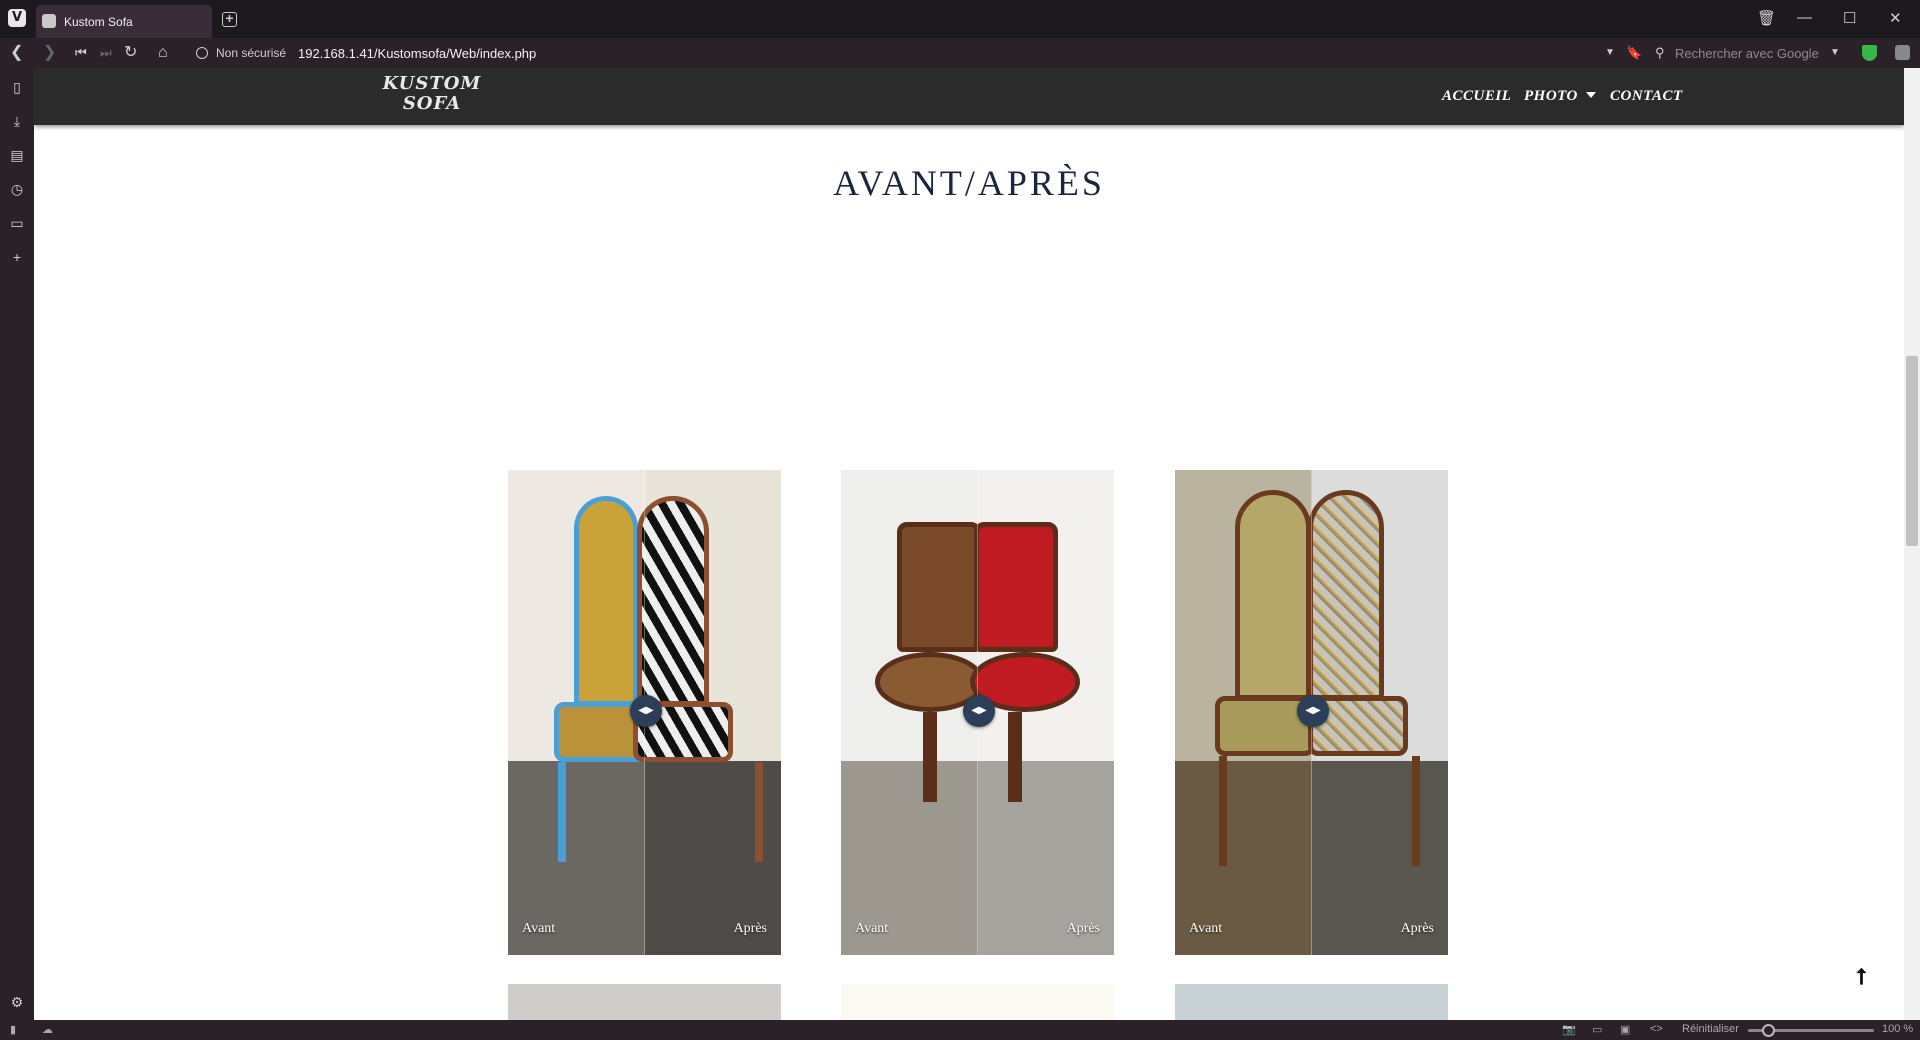 The width and height of the screenshot is (1920, 1040). I want to click on vivaldi-menu-icon: V, so click(17, 18).